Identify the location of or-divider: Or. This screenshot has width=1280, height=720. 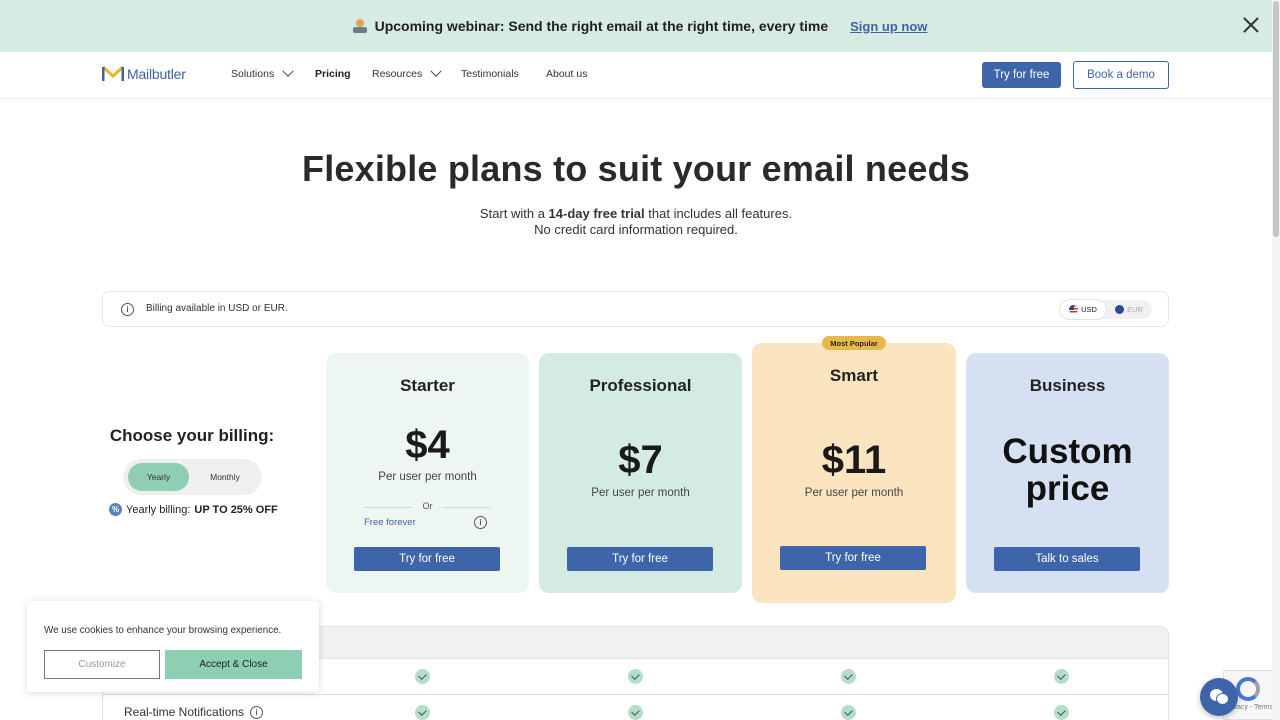
(427, 506).